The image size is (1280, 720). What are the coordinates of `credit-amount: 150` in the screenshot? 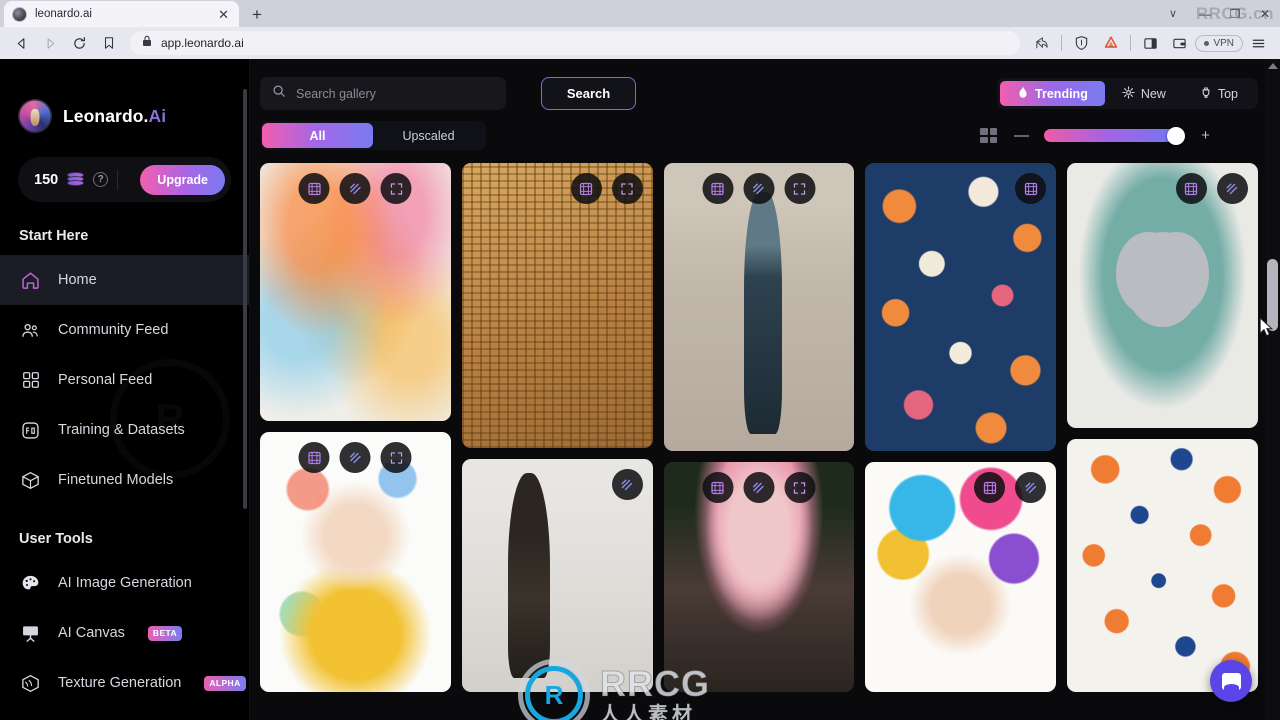 It's located at (46, 179).